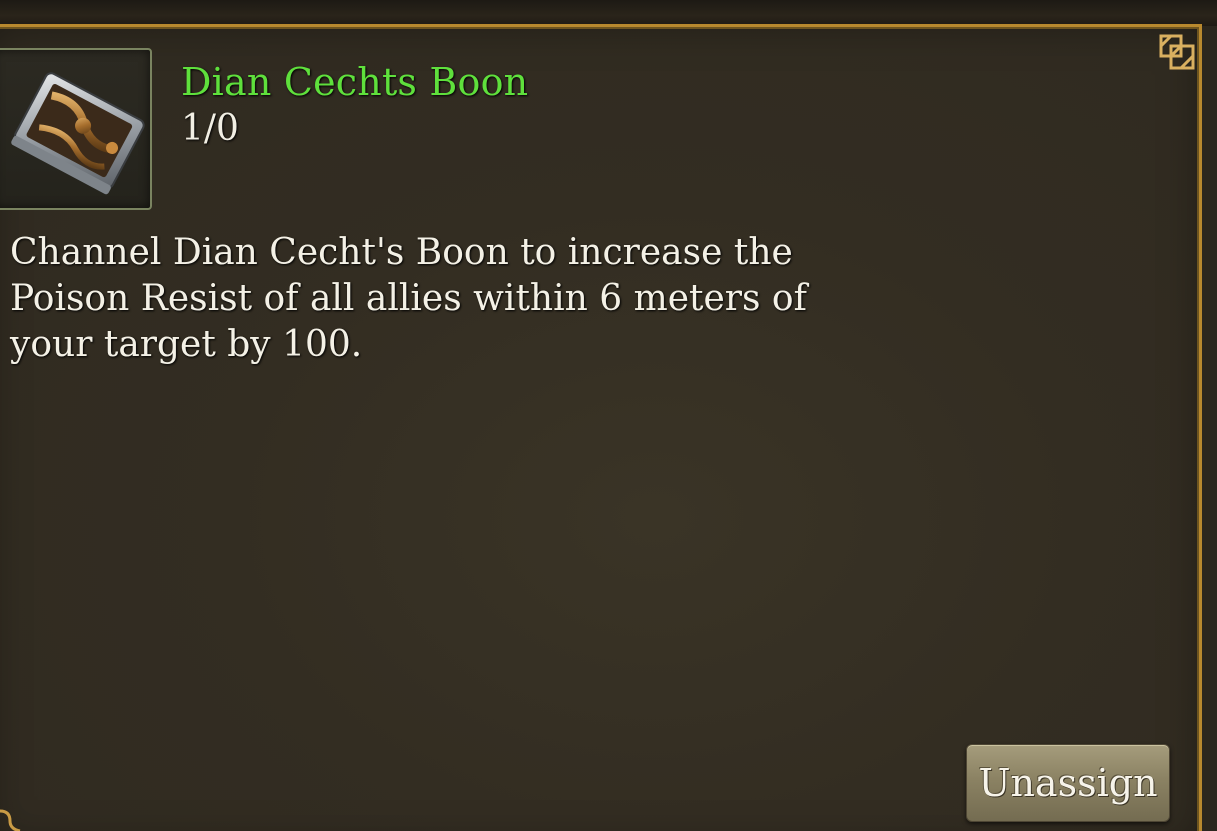 The image size is (1217, 831). I want to click on unassign-button-label: Unassign, so click(1068, 783).